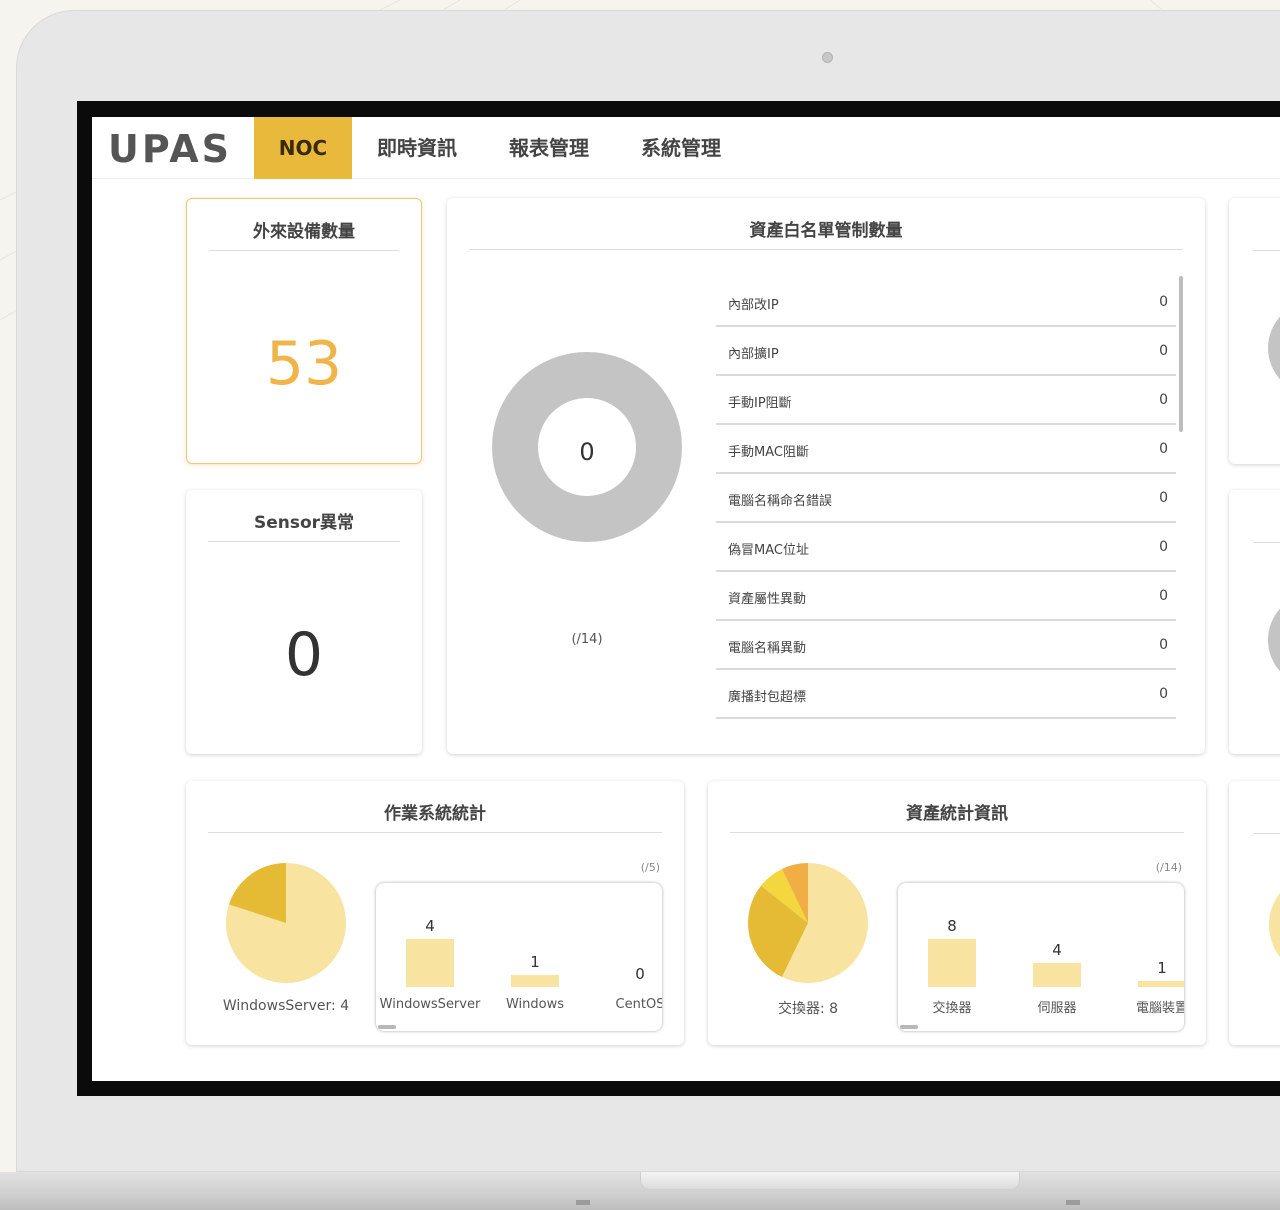 Image resolution: width=1280 pixels, height=1210 pixels. Describe the element at coordinates (304, 525) in the screenshot. I see `card-title: Sensor異常` at that location.